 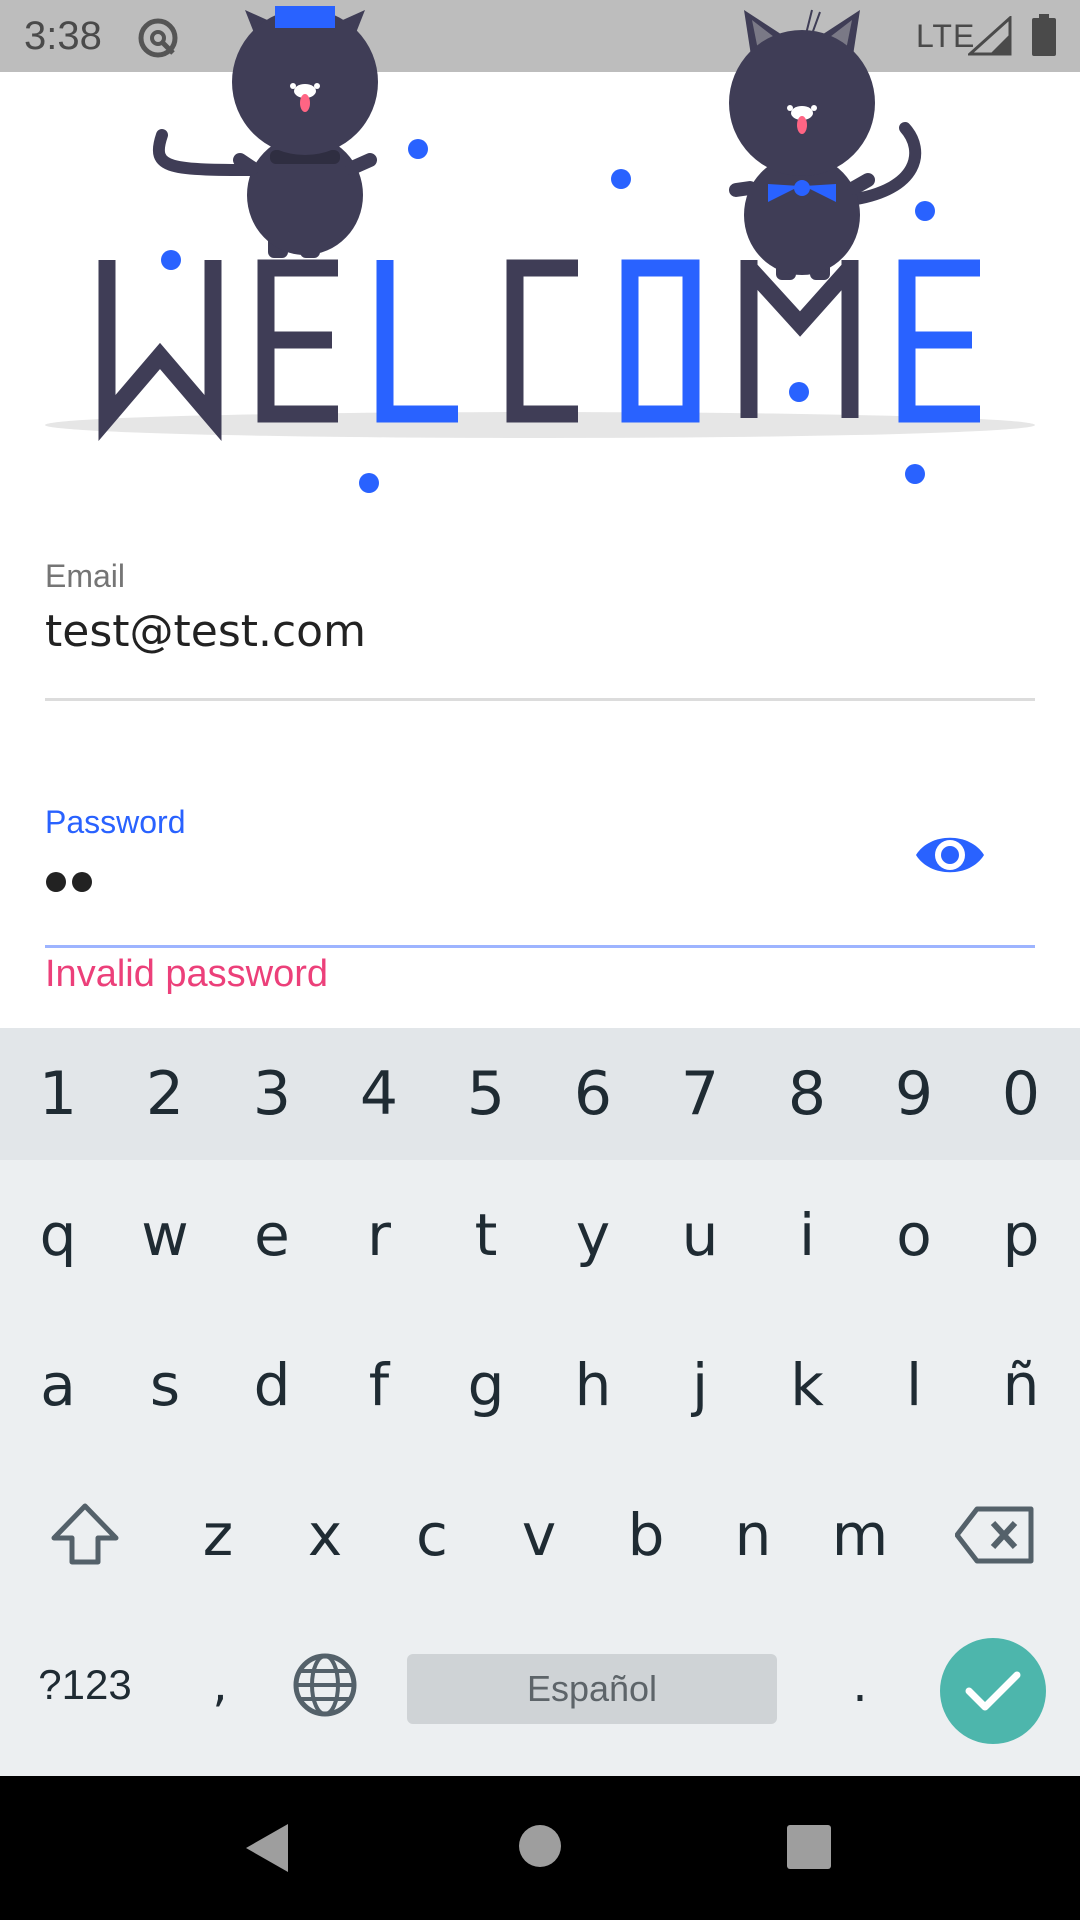 What do you see at coordinates (1021, 1385) in the screenshot?
I see `letter-key: ñ` at bounding box center [1021, 1385].